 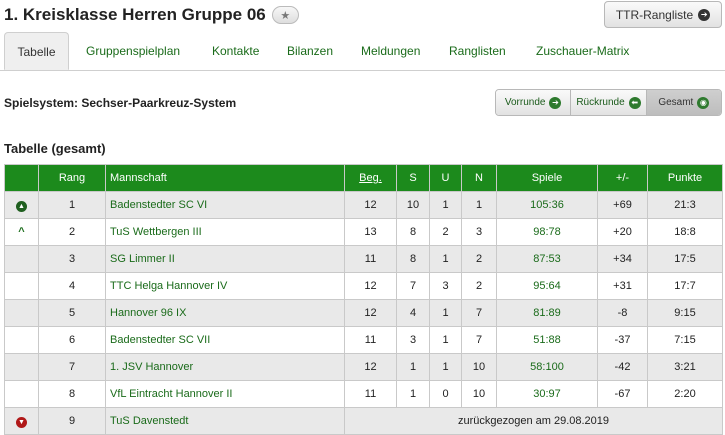 I want to click on team-link: TuS Wettbergen III, so click(x=225, y=232).